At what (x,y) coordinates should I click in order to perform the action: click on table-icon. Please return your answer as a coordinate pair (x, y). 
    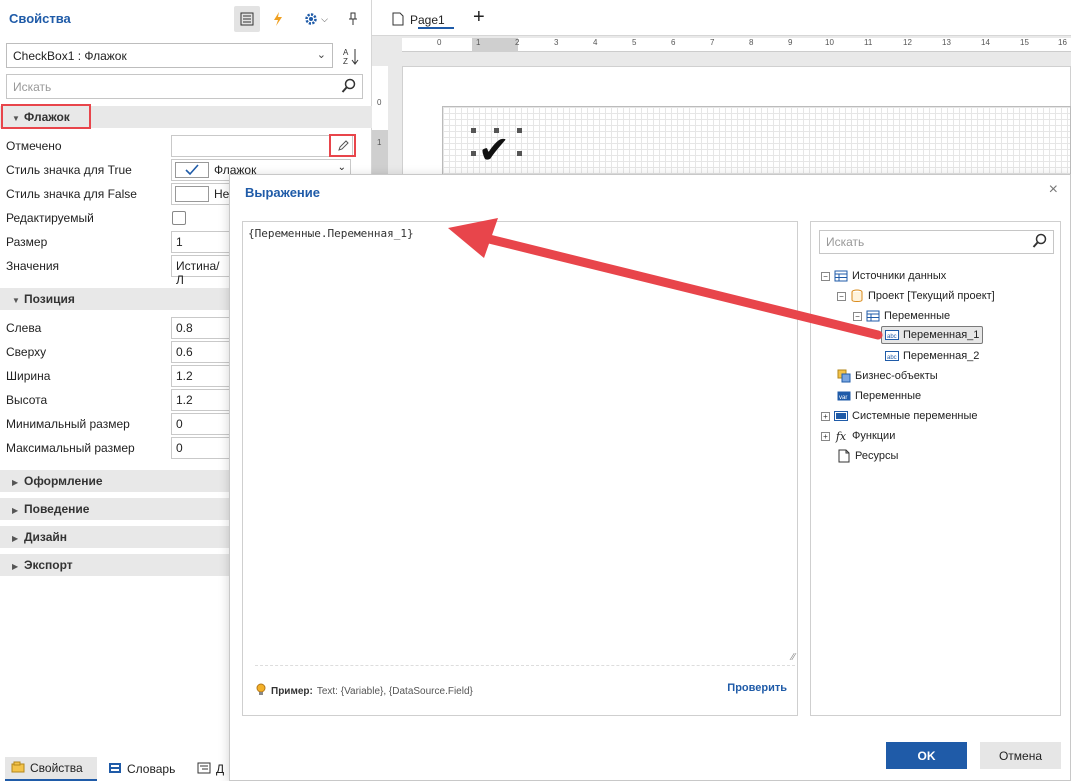
    Looking at the image, I should click on (873, 316).